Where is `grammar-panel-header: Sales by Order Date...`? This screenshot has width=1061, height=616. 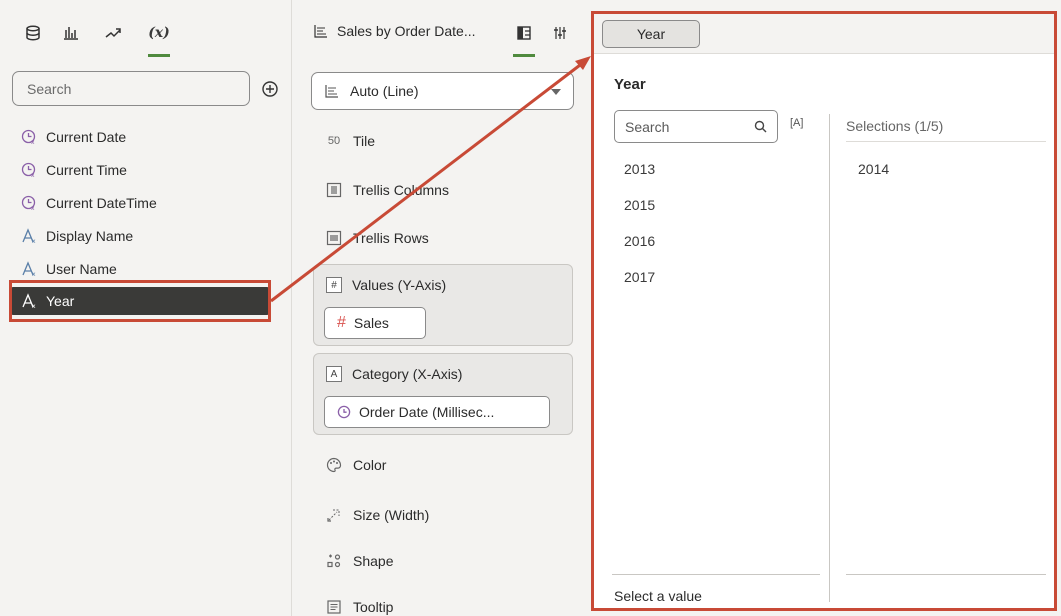
grammar-panel-header: Sales by Order Date... is located at coordinates (441, 29).